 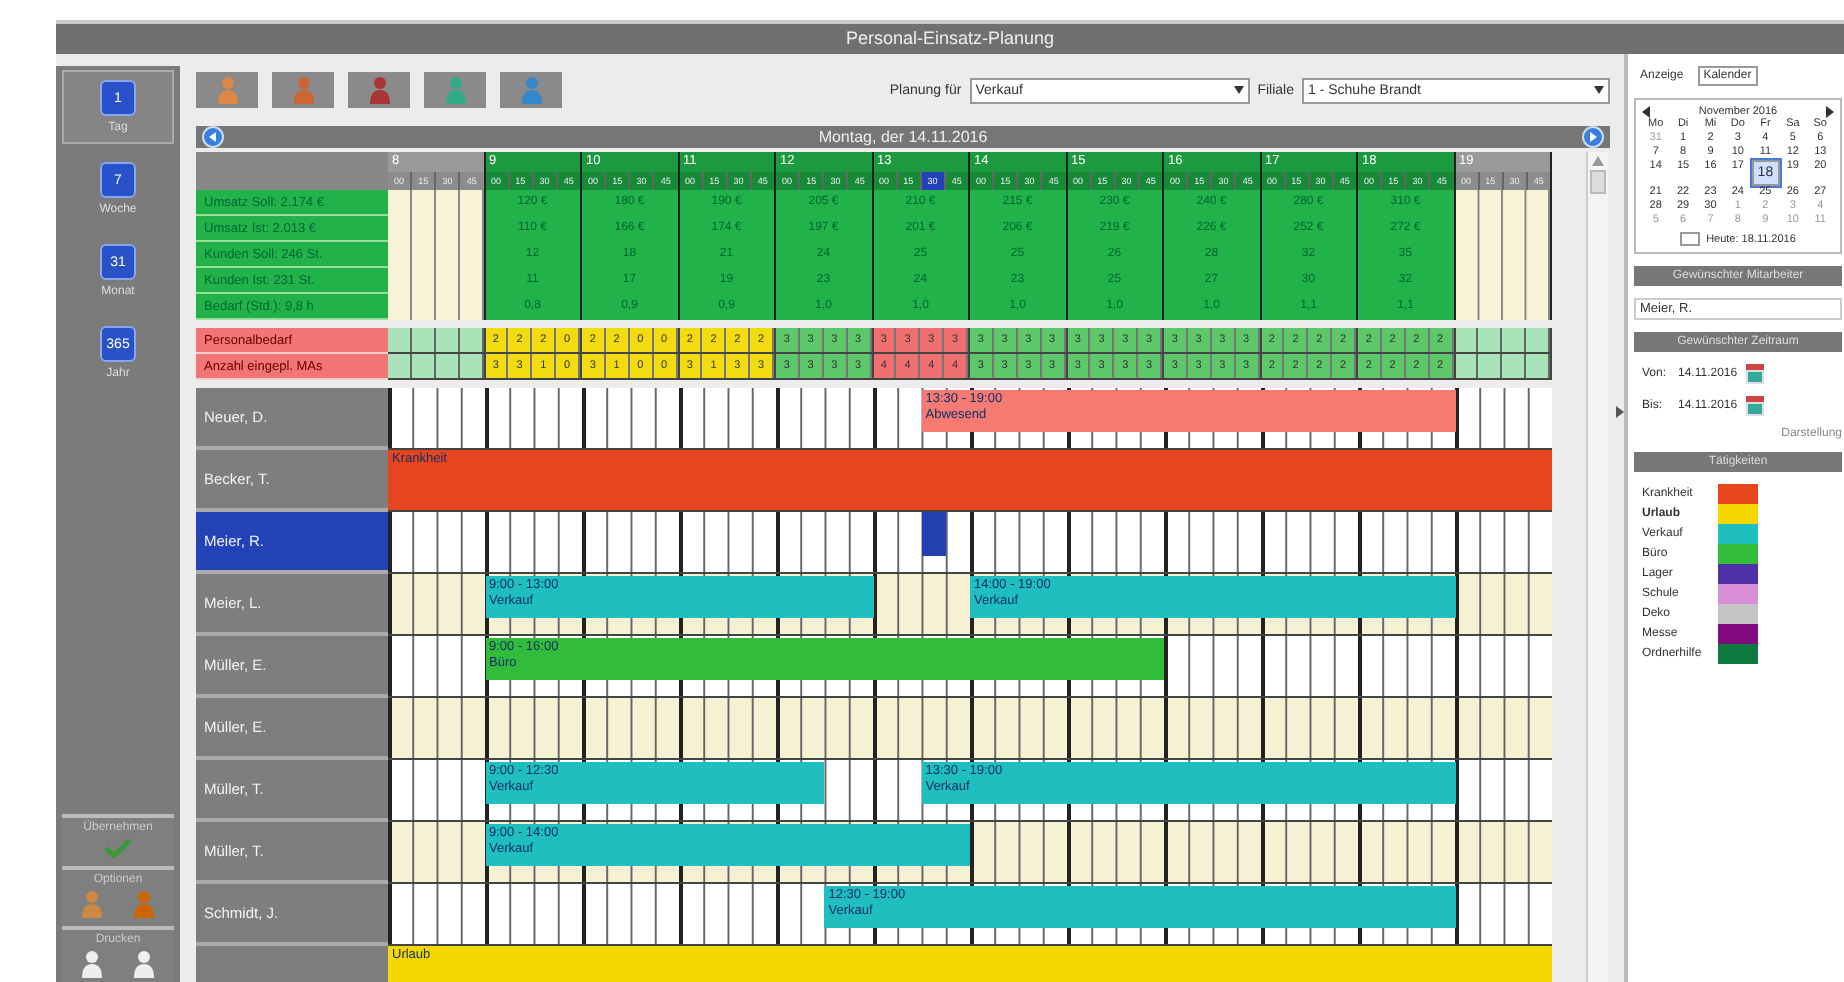 I want to click on date-title: Montag, der 14.11.2016, so click(x=903, y=137).